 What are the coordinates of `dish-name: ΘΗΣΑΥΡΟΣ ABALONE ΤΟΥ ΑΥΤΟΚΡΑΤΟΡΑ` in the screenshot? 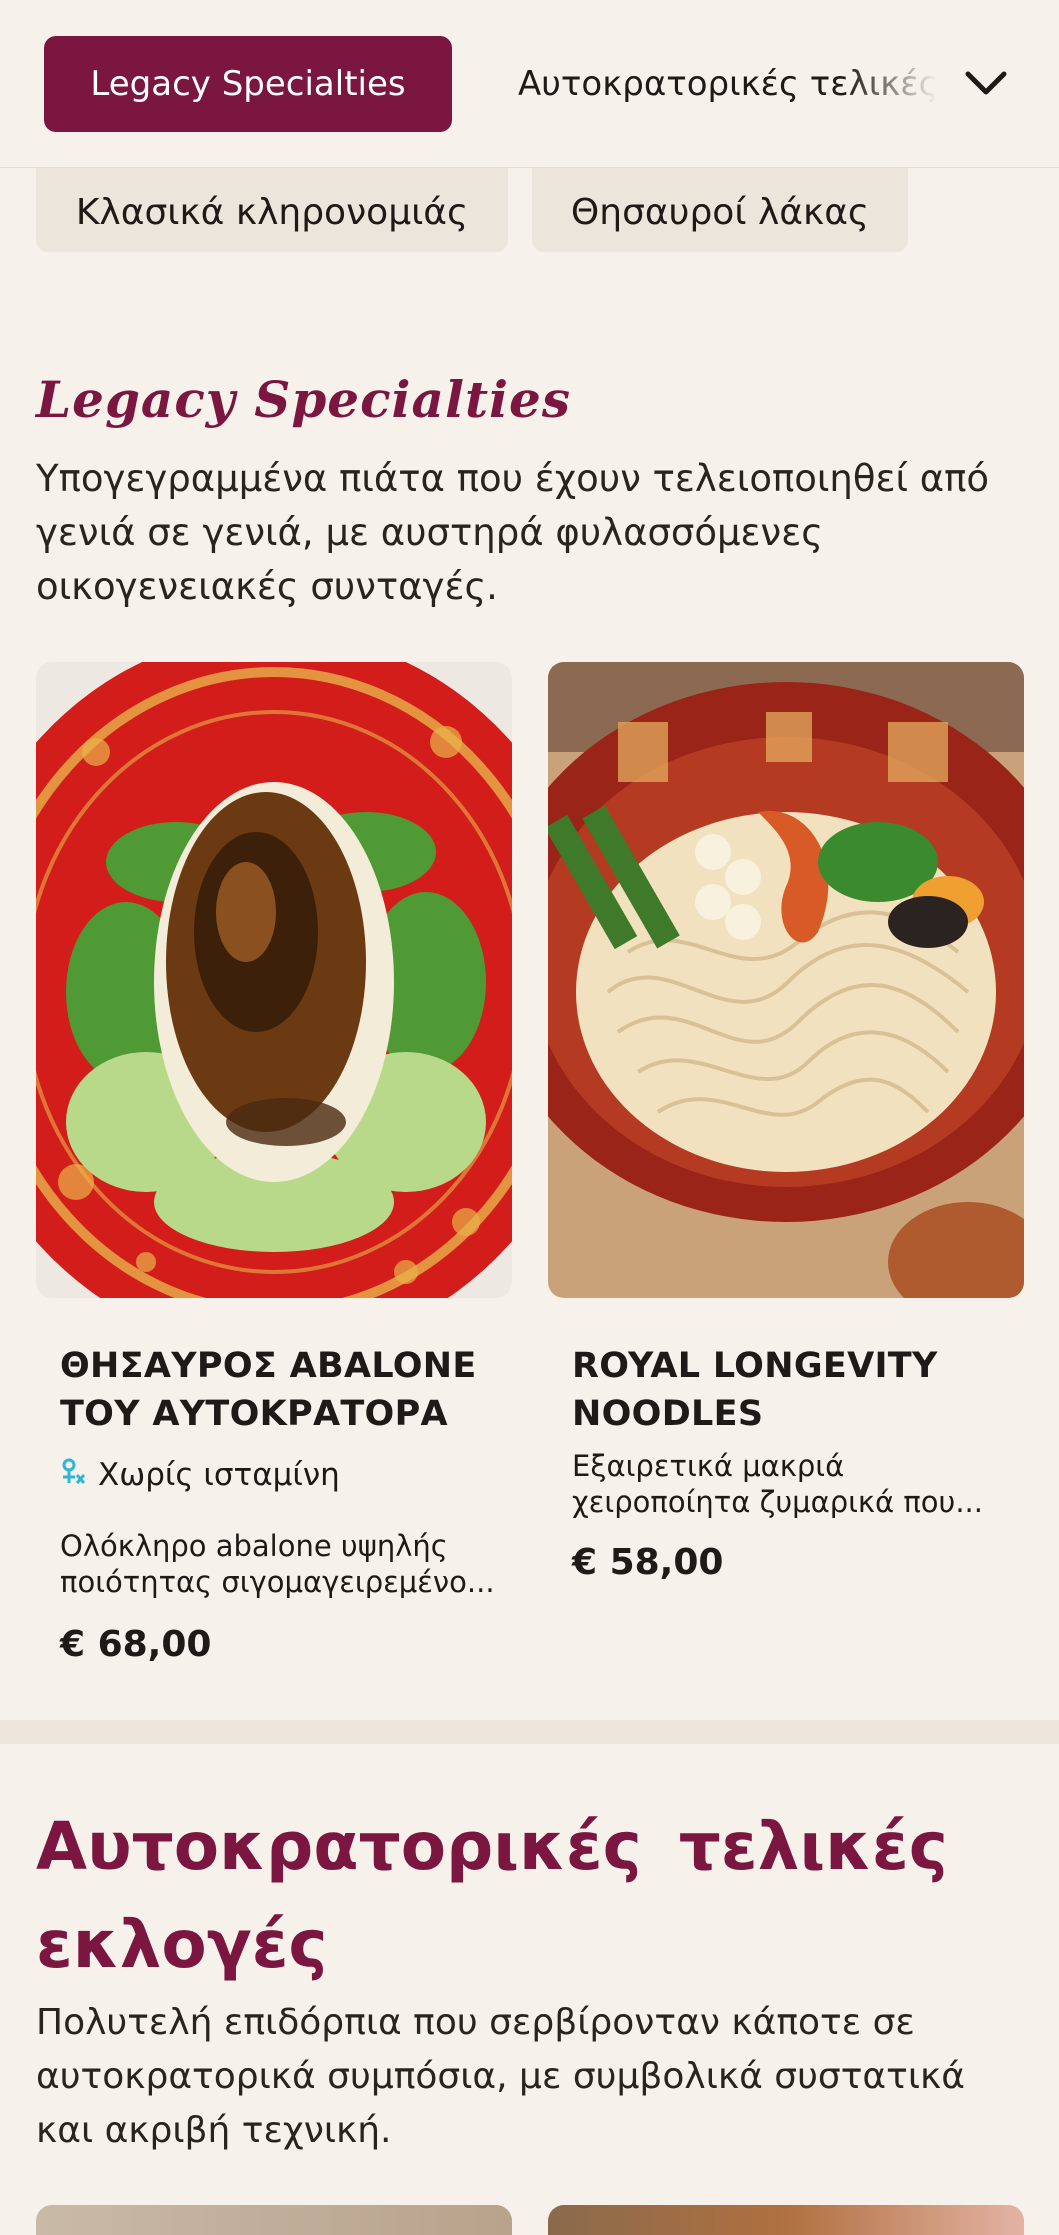 It's located at (270, 1390).